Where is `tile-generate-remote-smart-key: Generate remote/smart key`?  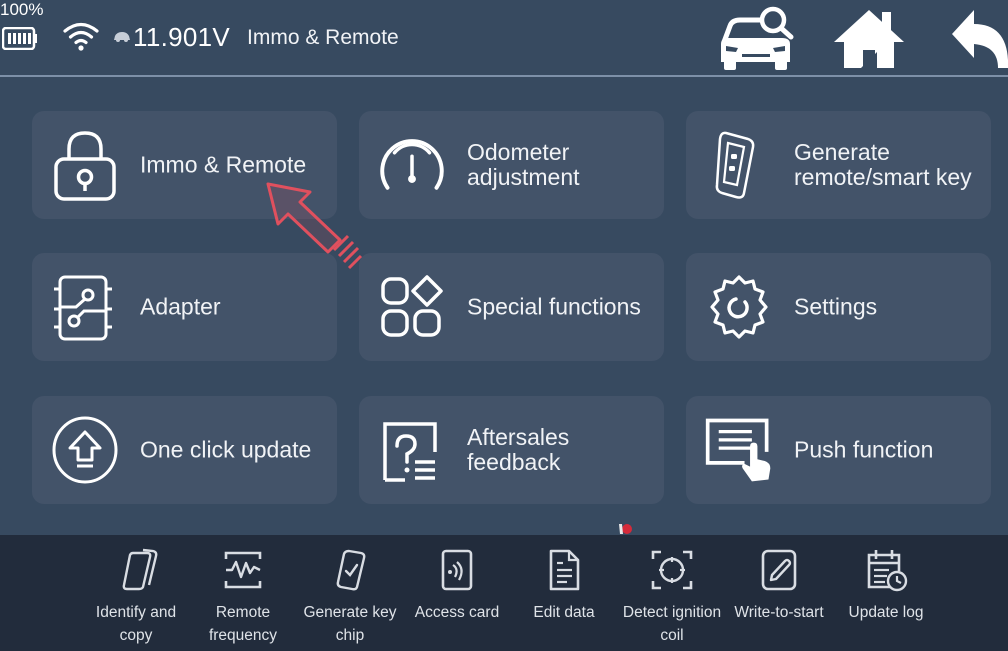 tile-generate-remote-smart-key: Generate remote/smart key is located at coordinates (838, 165).